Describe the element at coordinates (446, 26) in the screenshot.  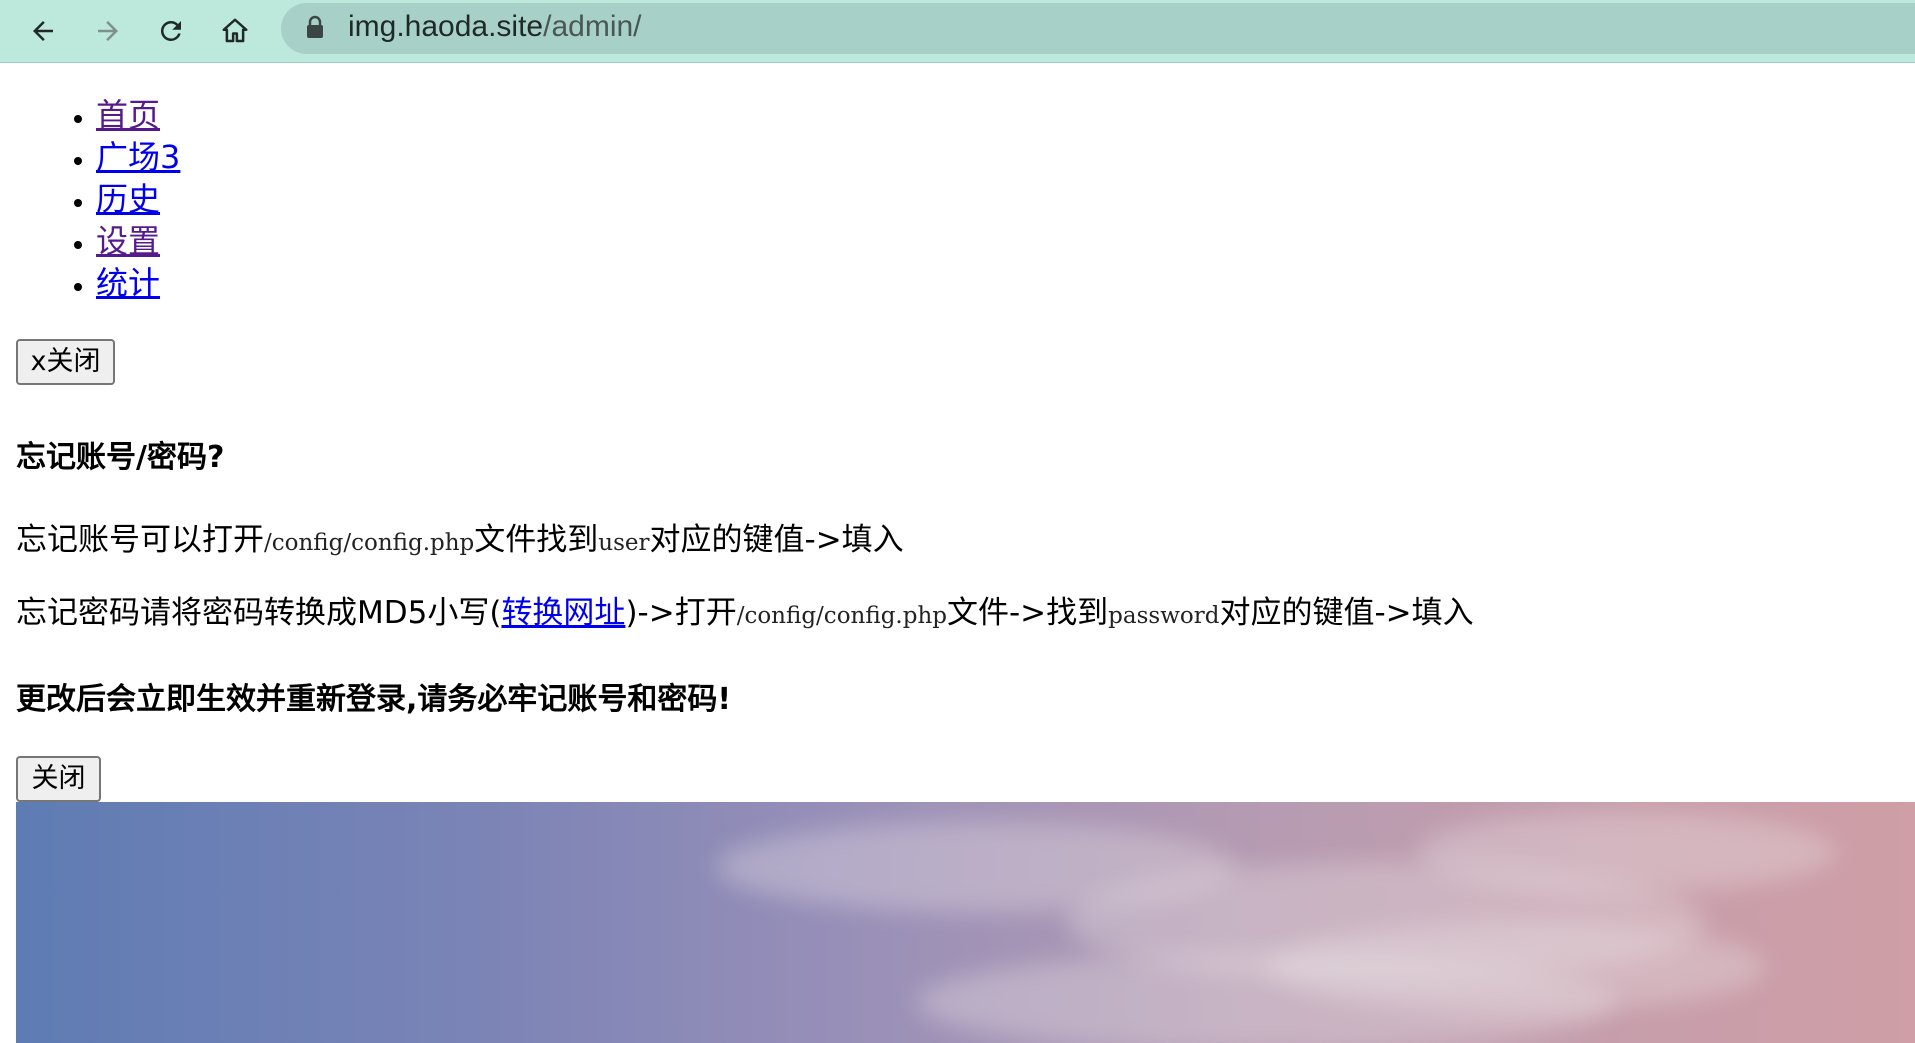
I see `url-host: img.haoda.site` at that location.